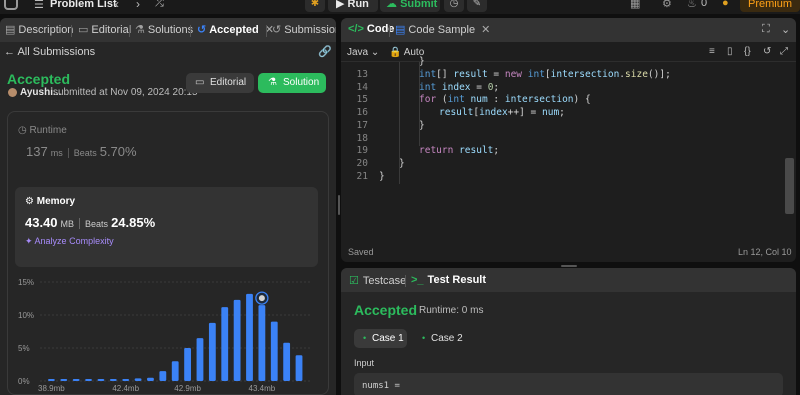  I want to click on share-link-icon: 🔗, so click(325, 51).